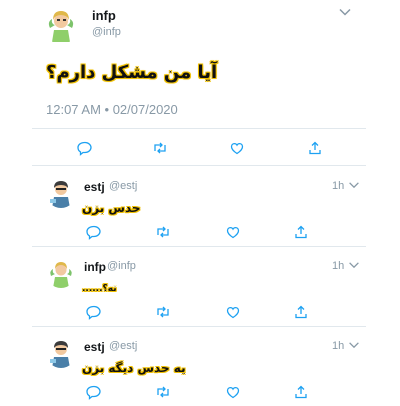 This screenshot has height=406, width=400. Describe the element at coordinates (132, 72) in the screenshot. I see `tweet-text: آیا من مشکل دارم؟` at that location.